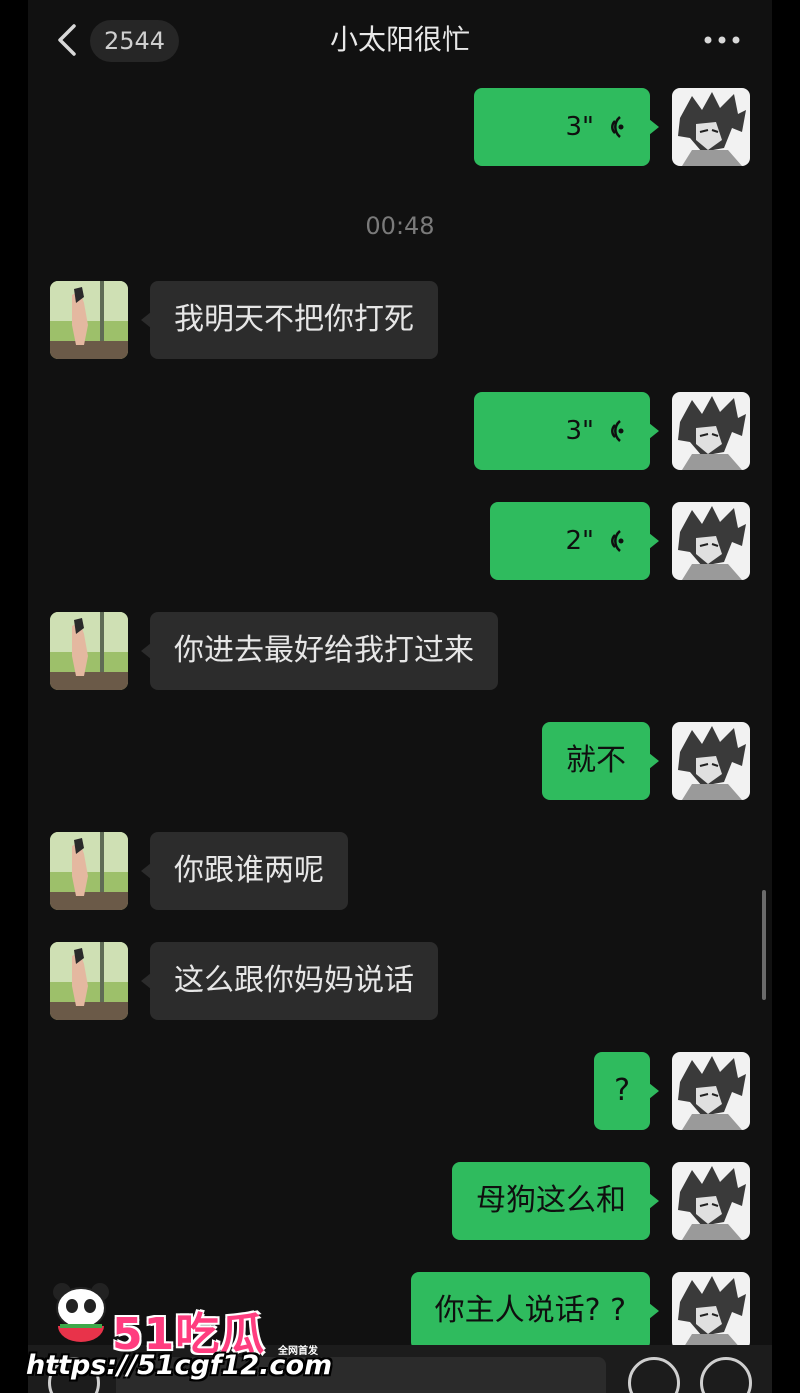  Describe the element at coordinates (654, 1375) in the screenshot. I see `emoji-icon` at that location.